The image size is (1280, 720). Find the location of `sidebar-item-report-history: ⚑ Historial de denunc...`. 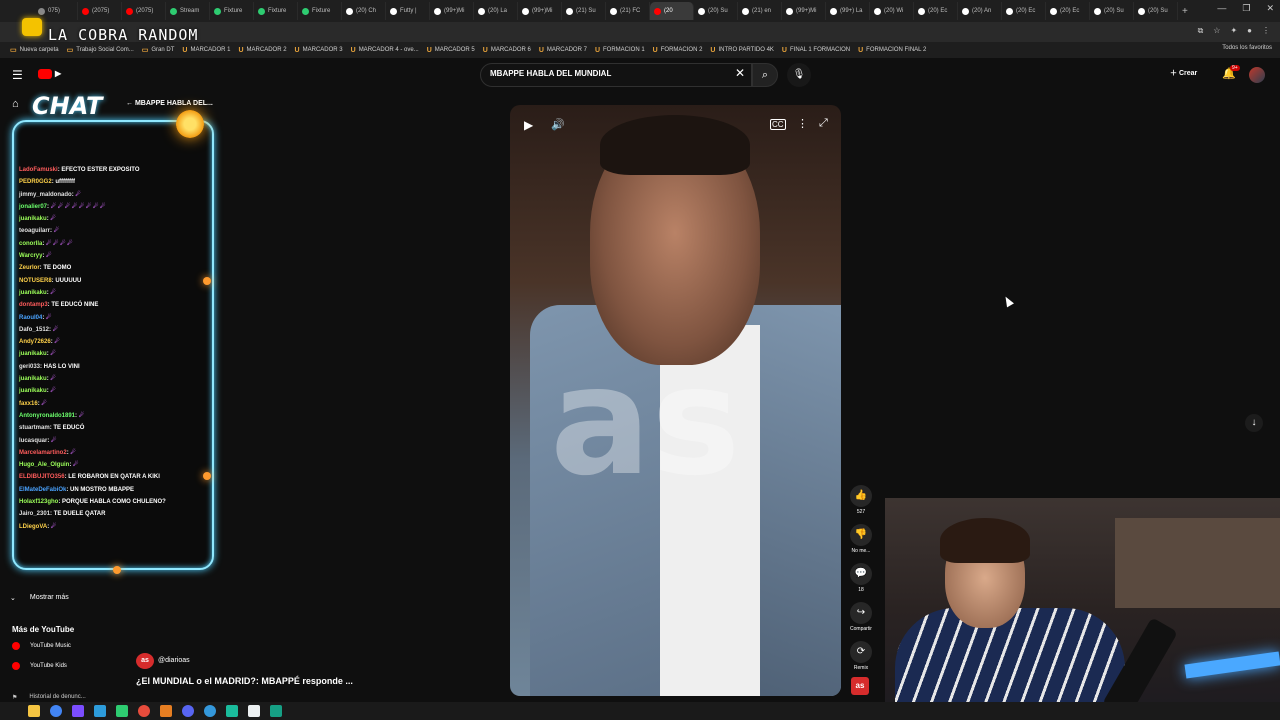

sidebar-item-report-history: ⚑ Historial de denunc... is located at coordinates (49, 697).